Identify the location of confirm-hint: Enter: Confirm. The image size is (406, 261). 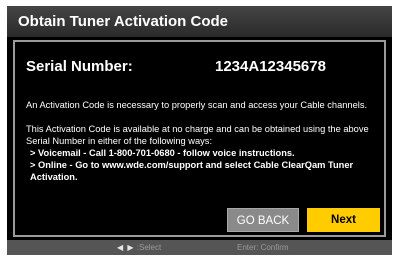
(263, 247).